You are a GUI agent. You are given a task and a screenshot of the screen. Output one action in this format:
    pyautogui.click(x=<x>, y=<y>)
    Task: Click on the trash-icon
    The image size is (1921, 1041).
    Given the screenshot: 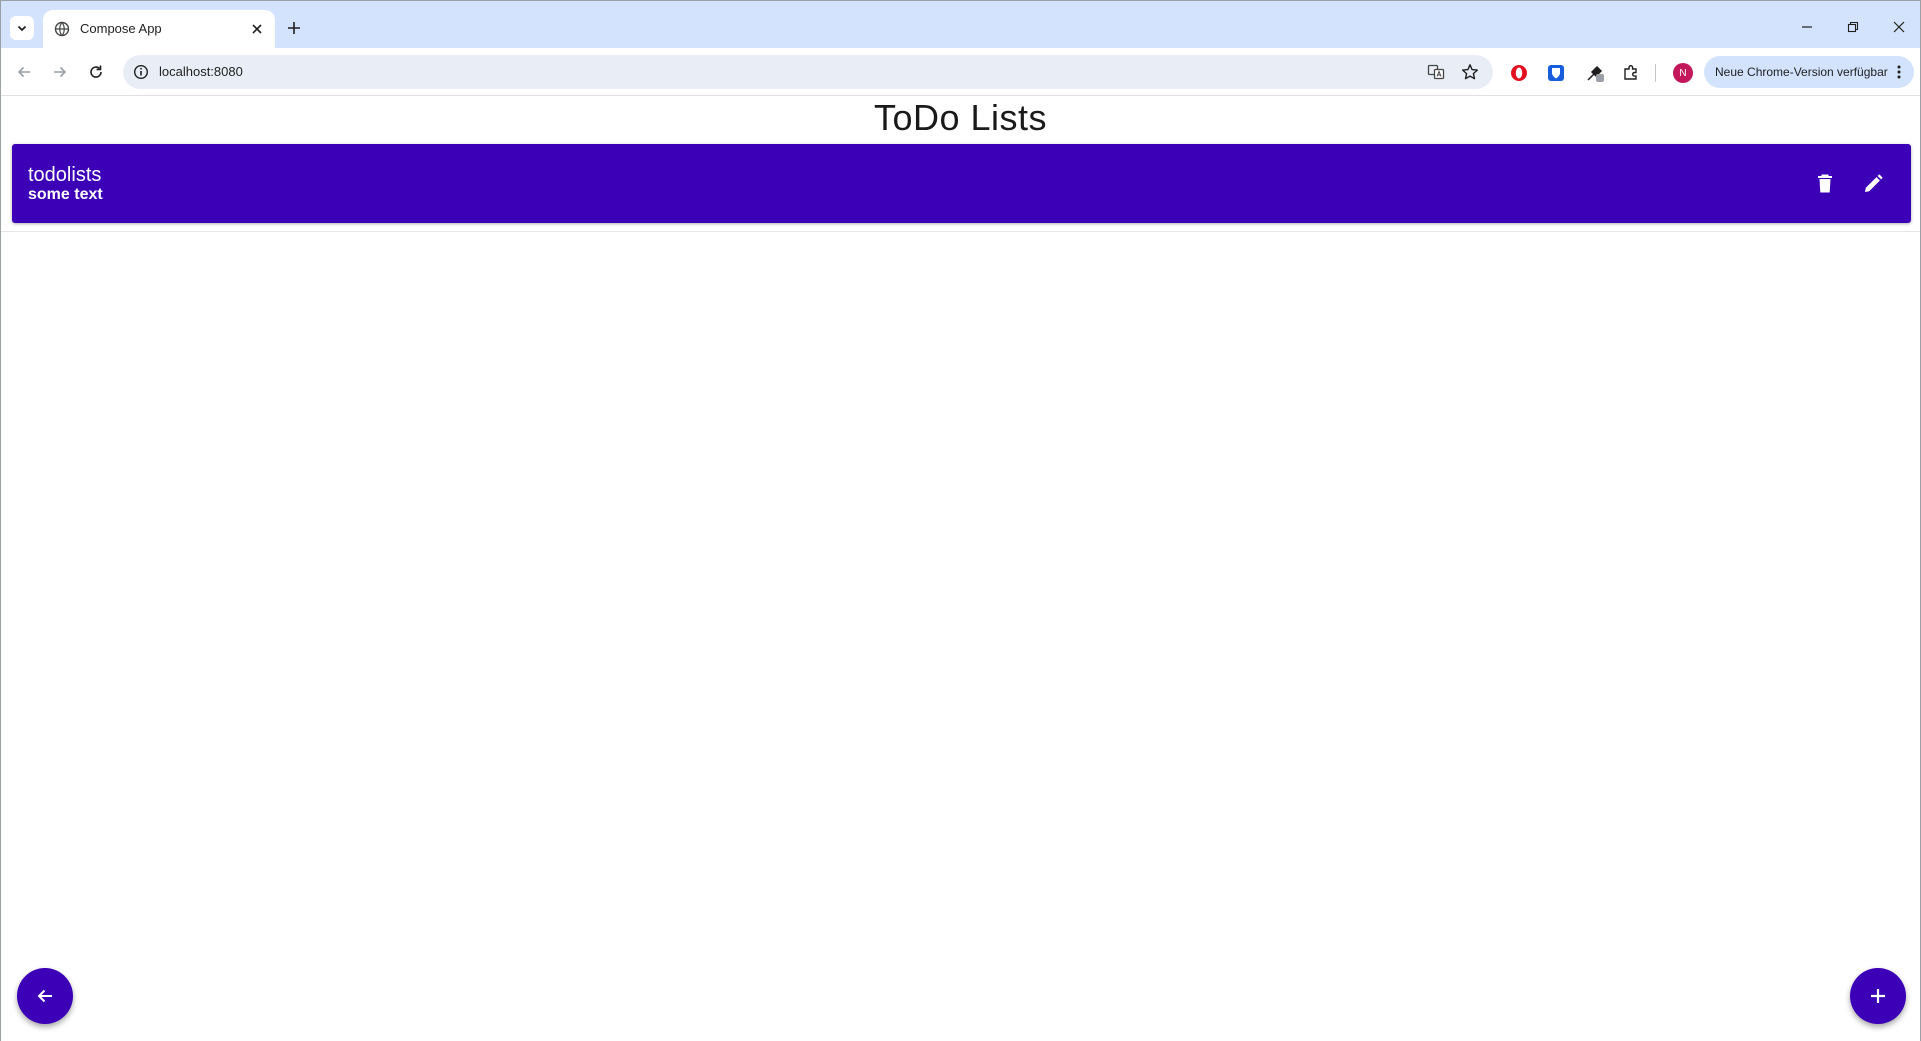 What is the action you would take?
    pyautogui.click(x=1825, y=183)
    